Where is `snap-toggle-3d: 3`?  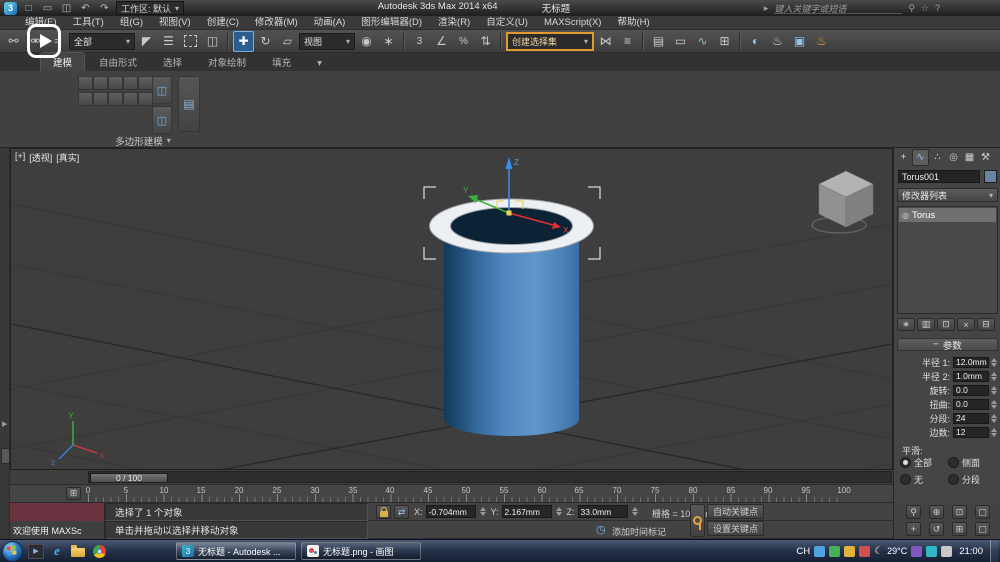 snap-toggle-3d: 3 is located at coordinates (419, 41).